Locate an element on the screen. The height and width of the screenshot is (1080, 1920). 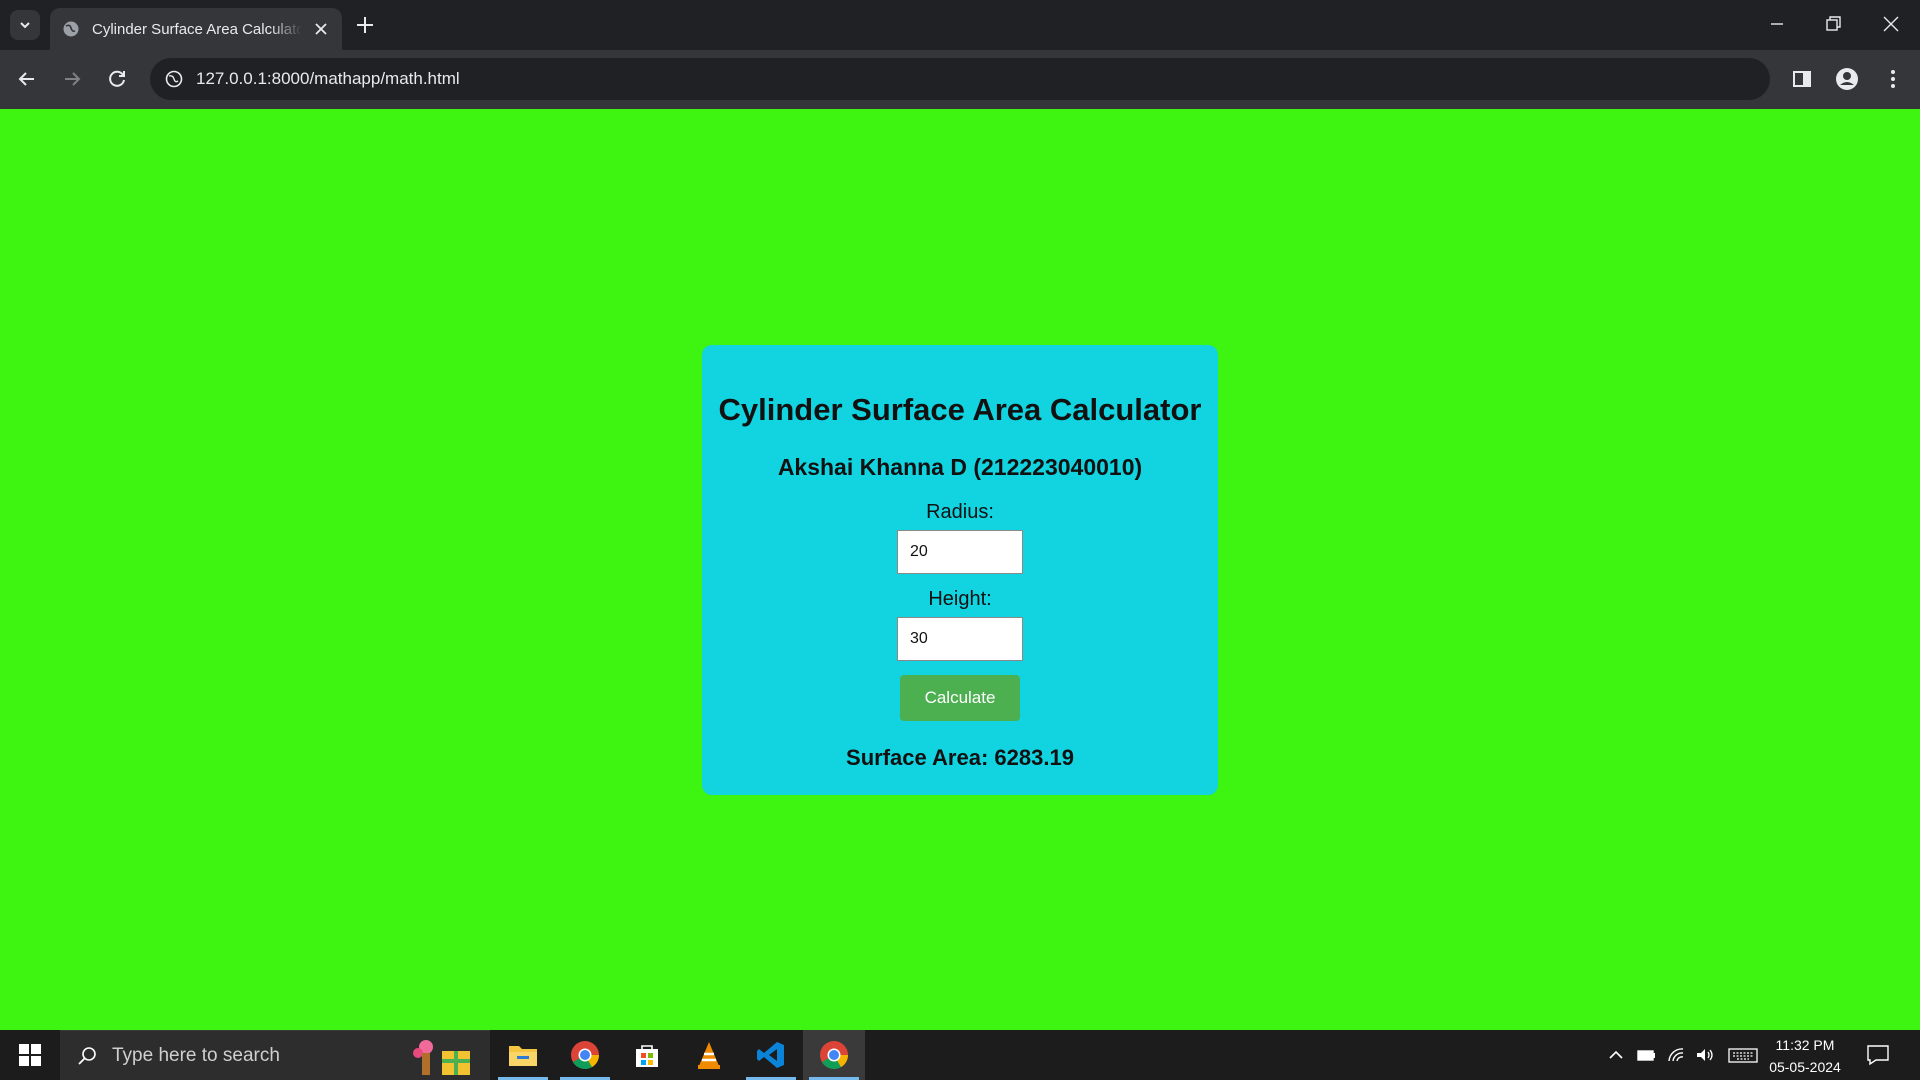
taskbar-search: Type here to search is located at coordinates (275, 1055).